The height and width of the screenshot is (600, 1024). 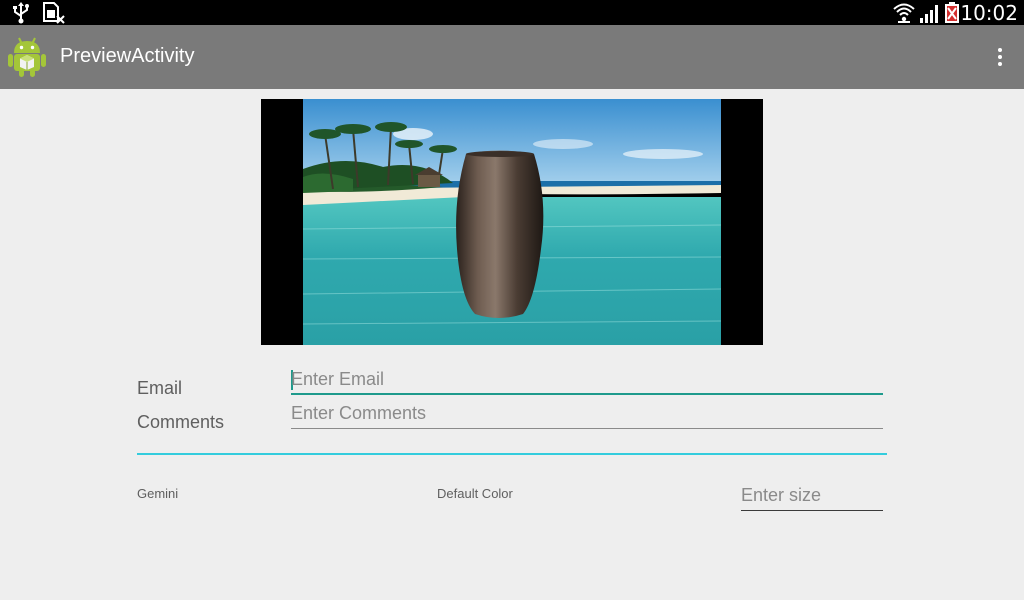 What do you see at coordinates (160, 388) in the screenshot?
I see `email-label: Email` at bounding box center [160, 388].